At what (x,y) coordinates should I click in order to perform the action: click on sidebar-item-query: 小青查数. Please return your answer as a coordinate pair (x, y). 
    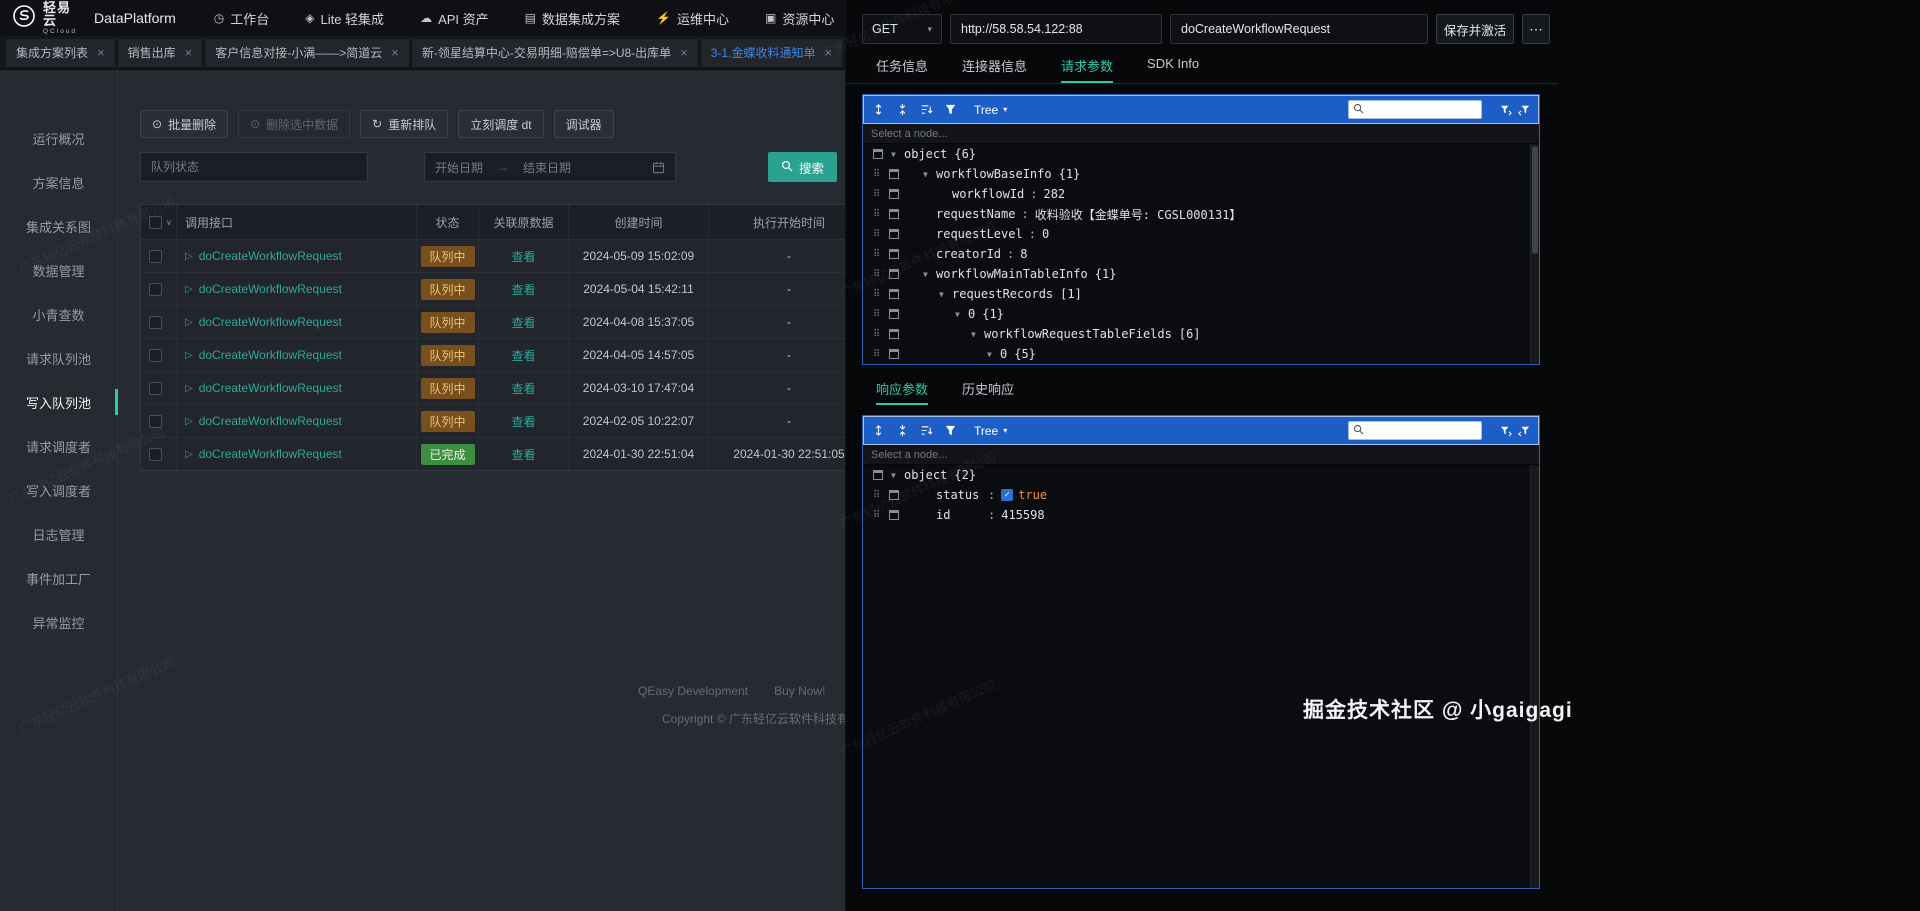
    Looking at the image, I should click on (58, 314).